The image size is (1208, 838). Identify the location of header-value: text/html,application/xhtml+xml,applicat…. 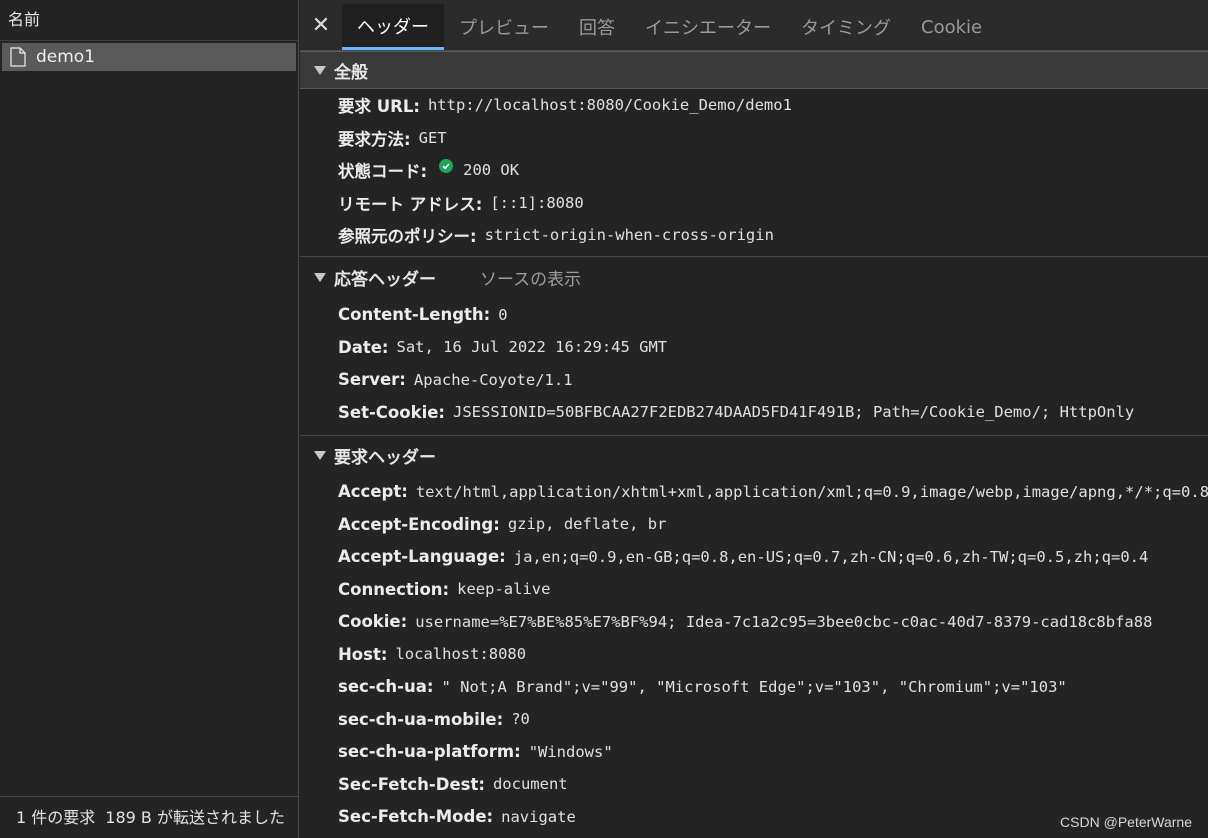
(811, 491).